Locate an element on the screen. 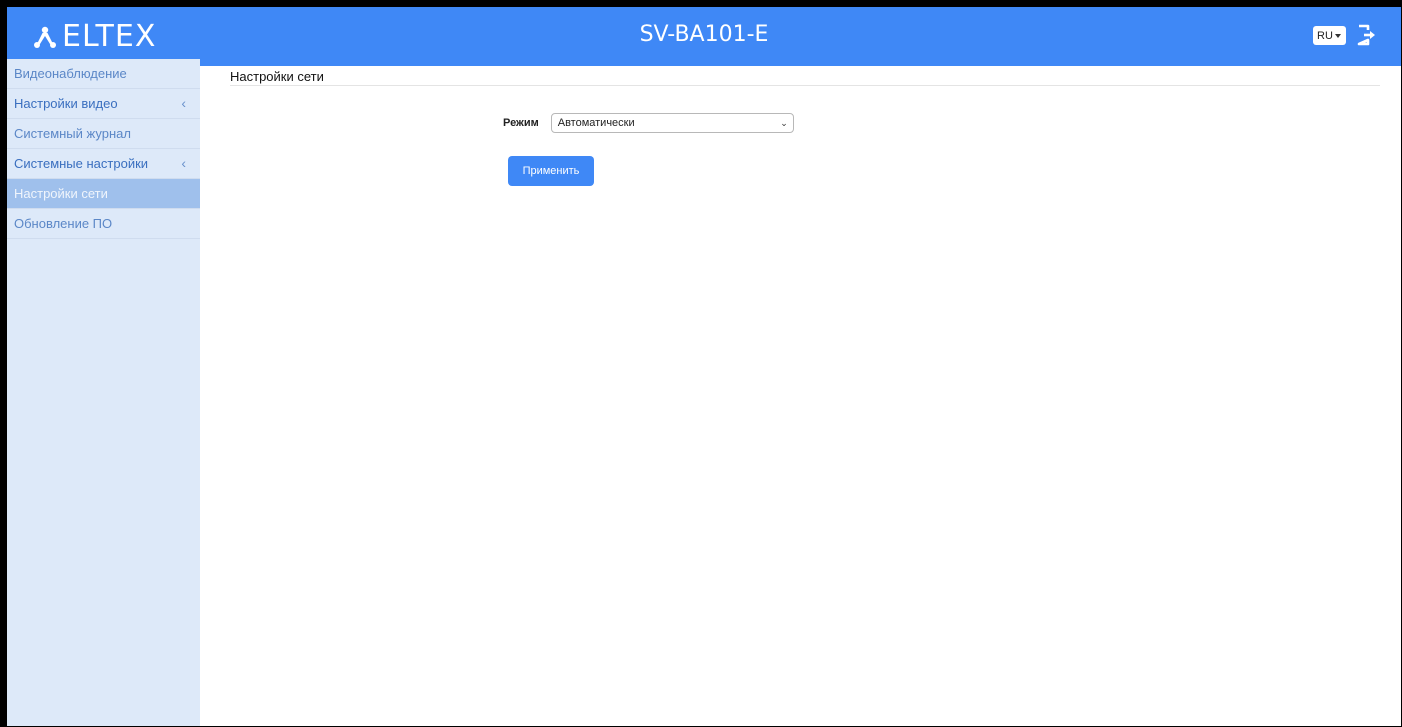 Image resolution: width=1402 pixels, height=727 pixels. device-name: SV-BA101-E is located at coordinates (704, 34).